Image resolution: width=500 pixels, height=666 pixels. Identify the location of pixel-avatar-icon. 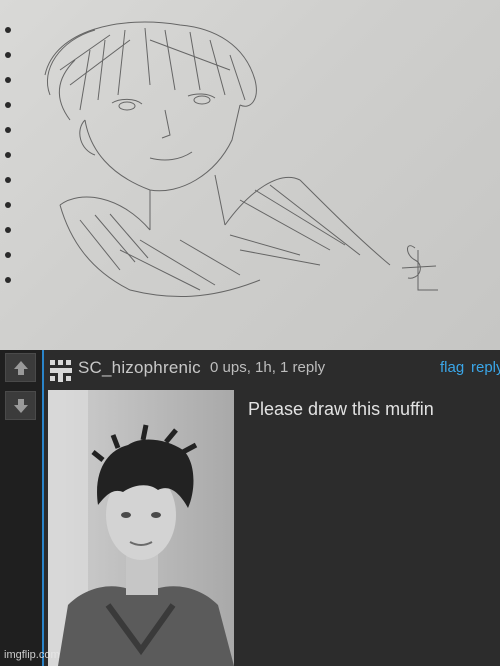
(61, 371).